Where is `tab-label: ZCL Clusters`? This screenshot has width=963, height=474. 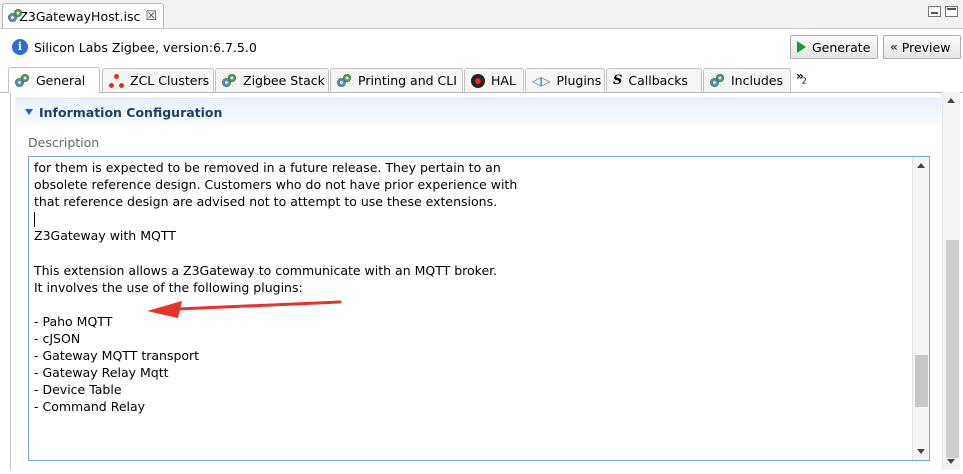
tab-label: ZCL Clusters is located at coordinates (170, 80).